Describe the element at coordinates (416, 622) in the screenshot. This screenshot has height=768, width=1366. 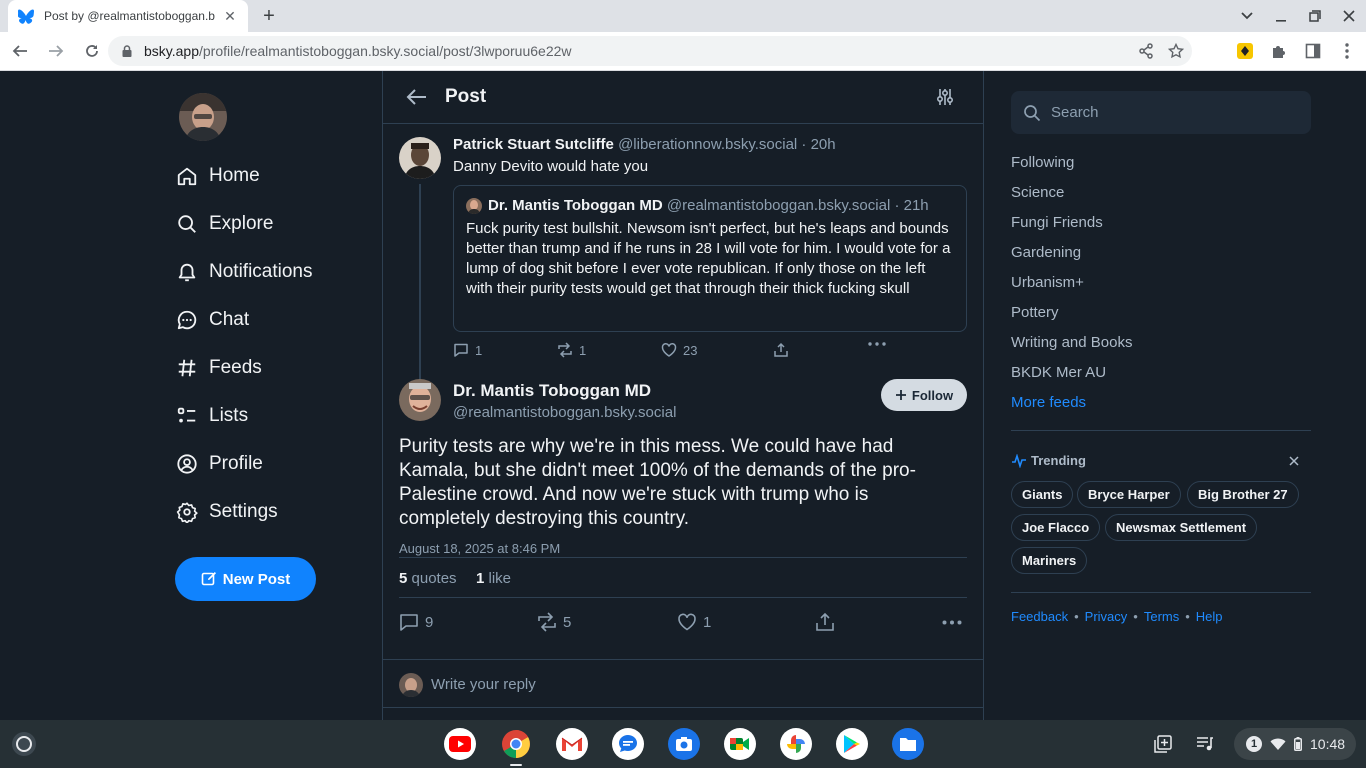
I see `reply-button: 9` at that location.